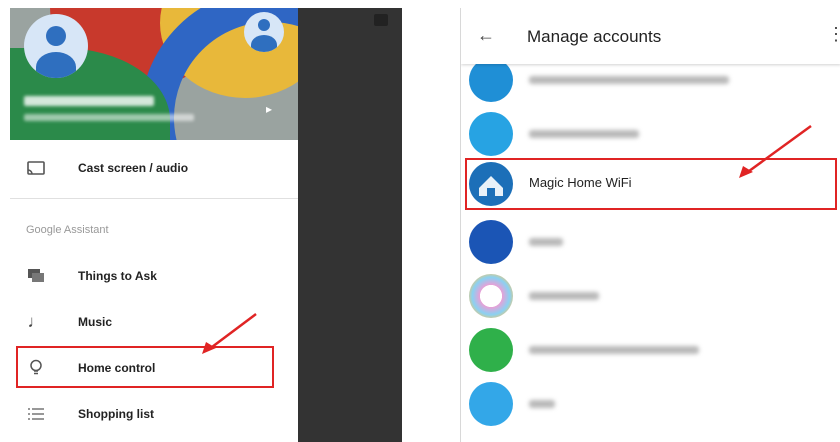 This screenshot has height=442, width=840. What do you see at coordinates (833, 34) in the screenshot?
I see `overflow-menu-icon: ⋮` at bounding box center [833, 34].